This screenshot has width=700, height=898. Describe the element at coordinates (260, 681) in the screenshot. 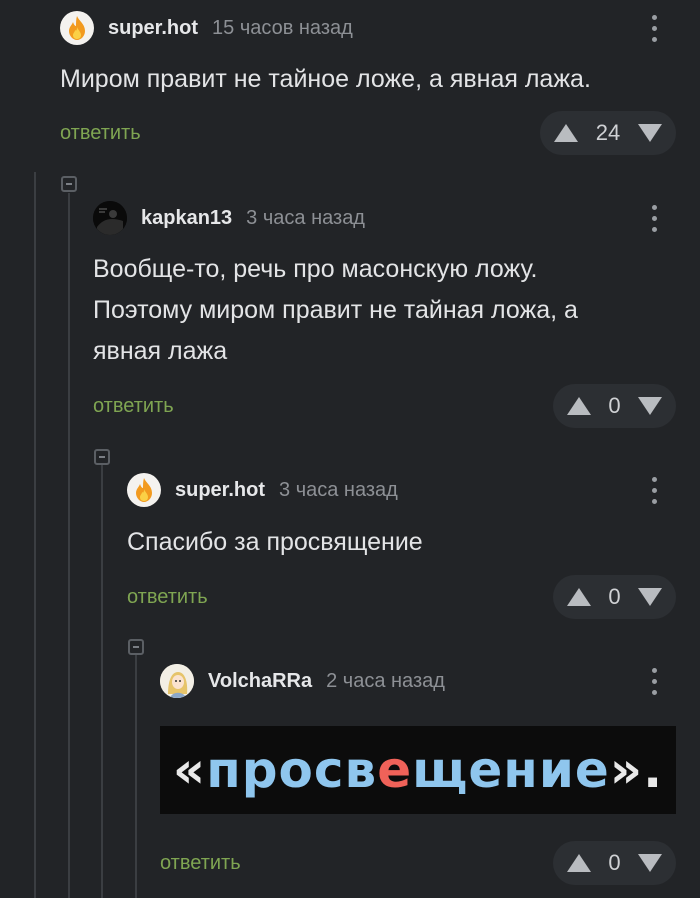

I see `username: VolchaRRa` at that location.